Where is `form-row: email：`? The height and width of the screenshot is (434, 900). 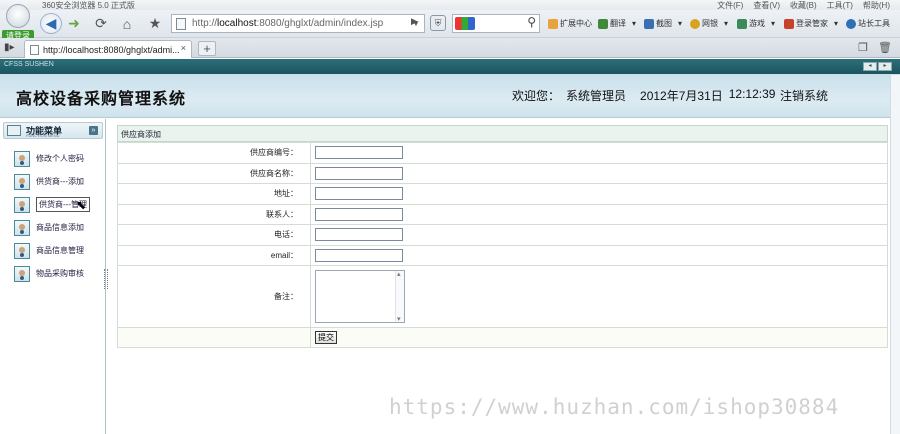 form-row: email： is located at coordinates (502, 255).